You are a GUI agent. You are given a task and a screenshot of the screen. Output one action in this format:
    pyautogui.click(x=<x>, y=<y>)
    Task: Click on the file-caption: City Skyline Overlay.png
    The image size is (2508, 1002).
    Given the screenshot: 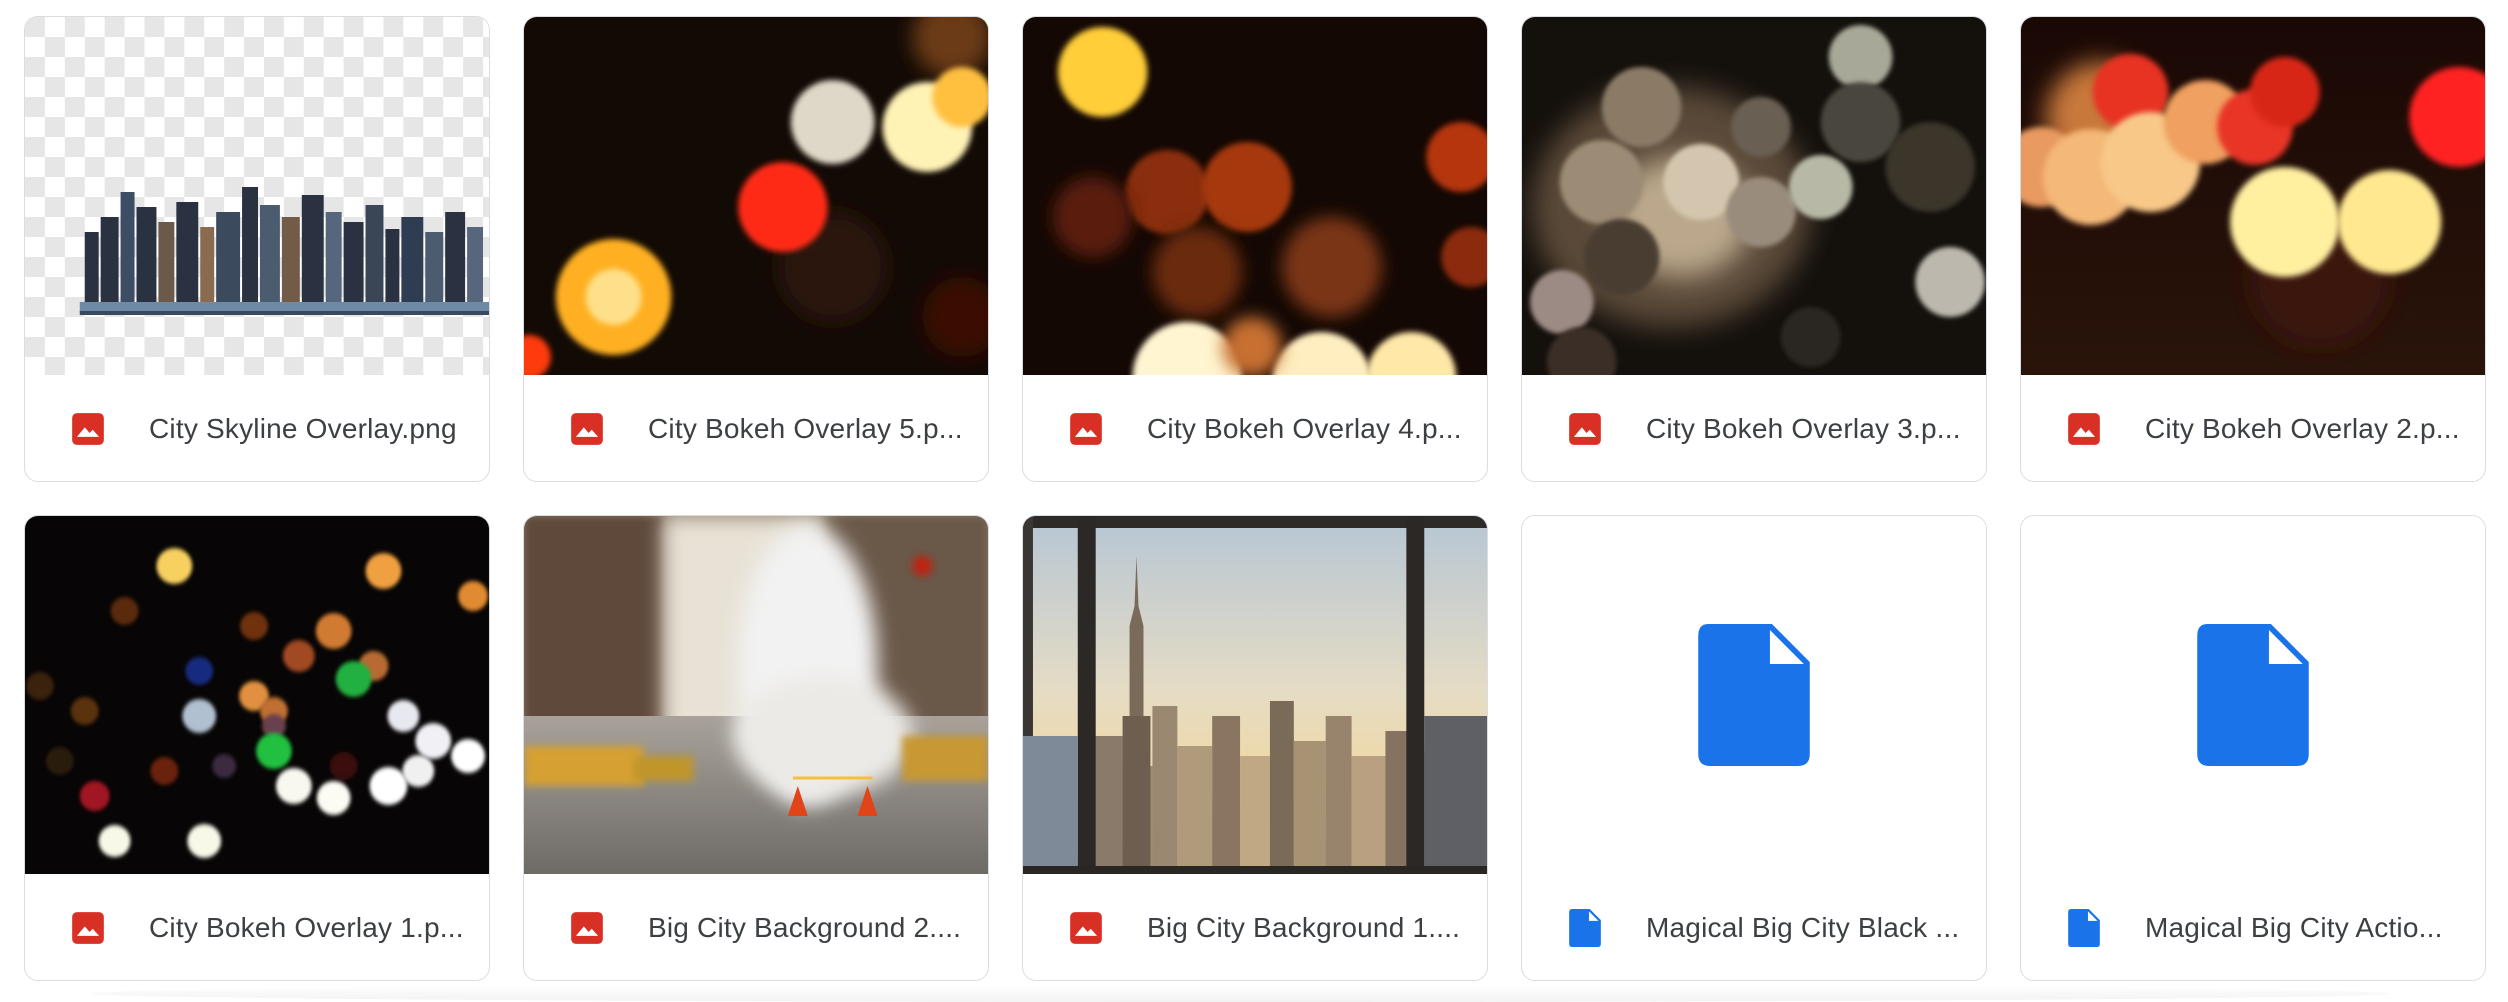 What is the action you would take?
    pyautogui.click(x=257, y=428)
    